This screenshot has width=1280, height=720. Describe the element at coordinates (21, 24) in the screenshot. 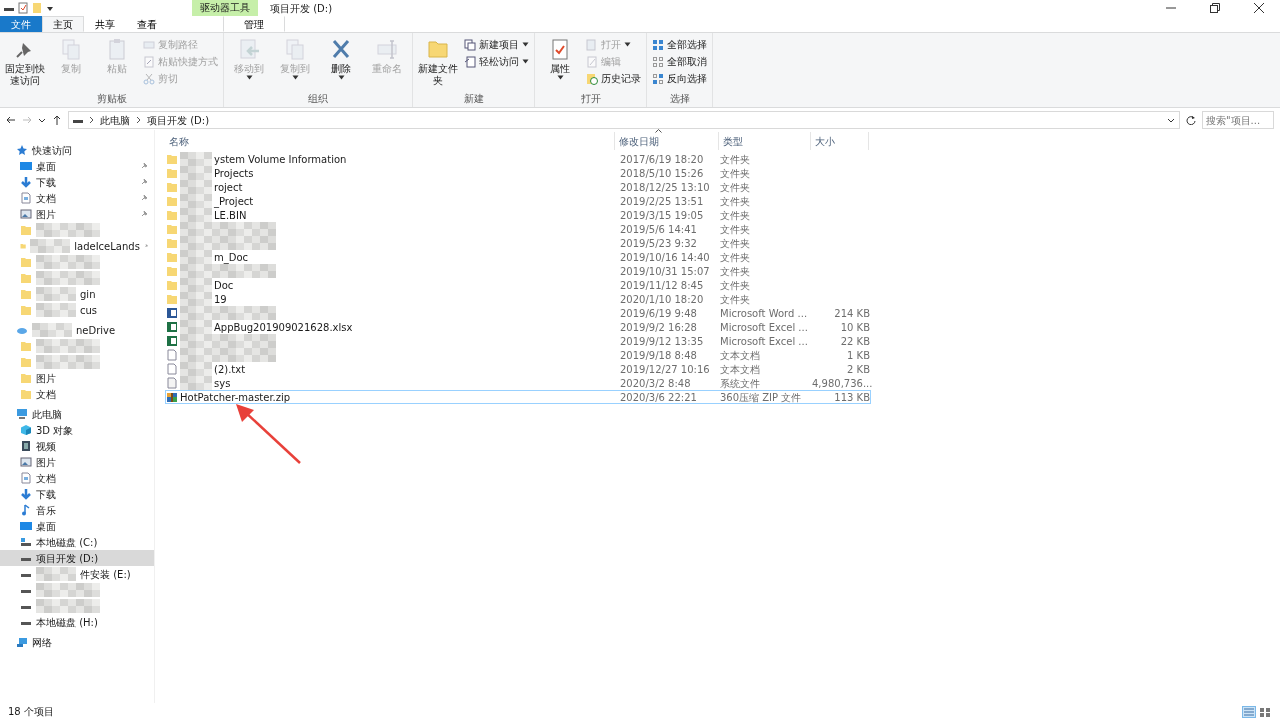

I see `ribbon-tab: 文件` at that location.